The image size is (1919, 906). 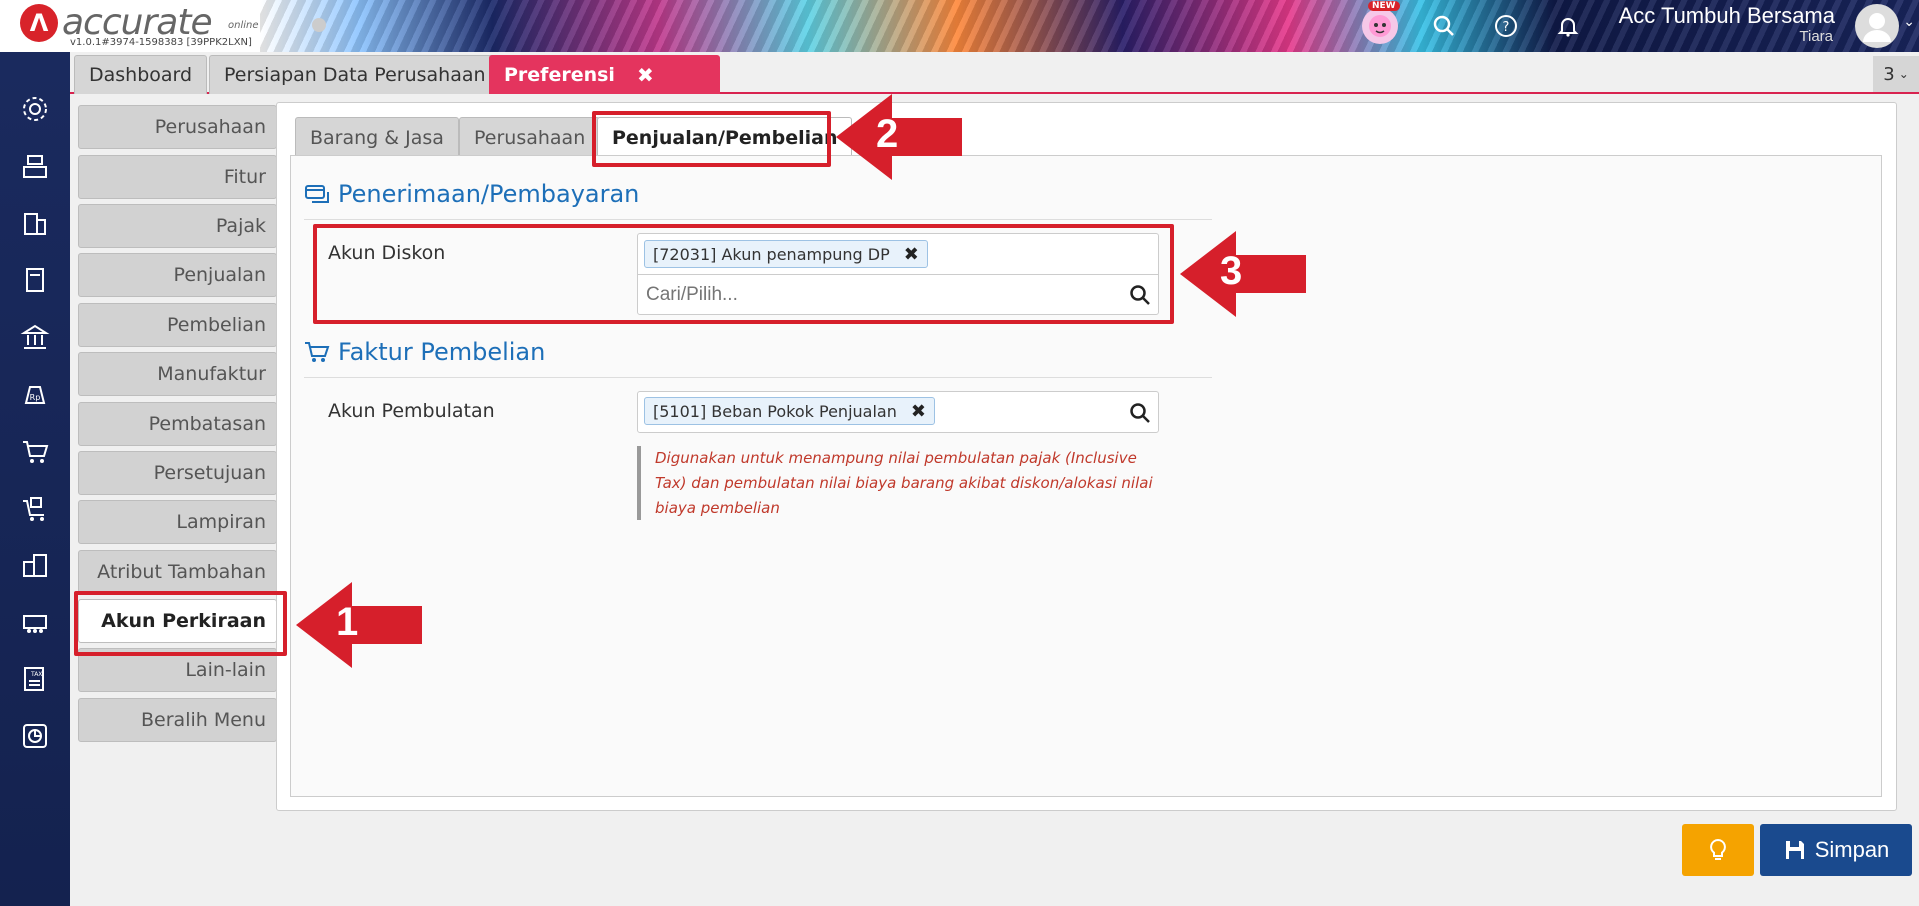 I want to click on rail-settings, so click(x=35, y=109).